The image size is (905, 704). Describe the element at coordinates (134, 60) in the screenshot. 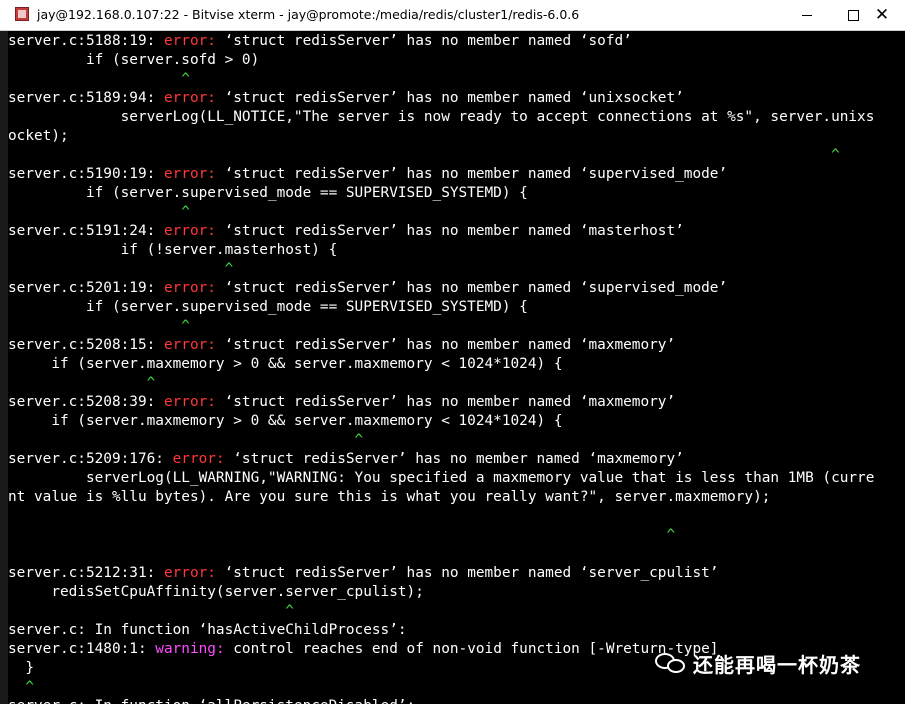

I see `terminal-line: if (server.sofd > 0)` at that location.